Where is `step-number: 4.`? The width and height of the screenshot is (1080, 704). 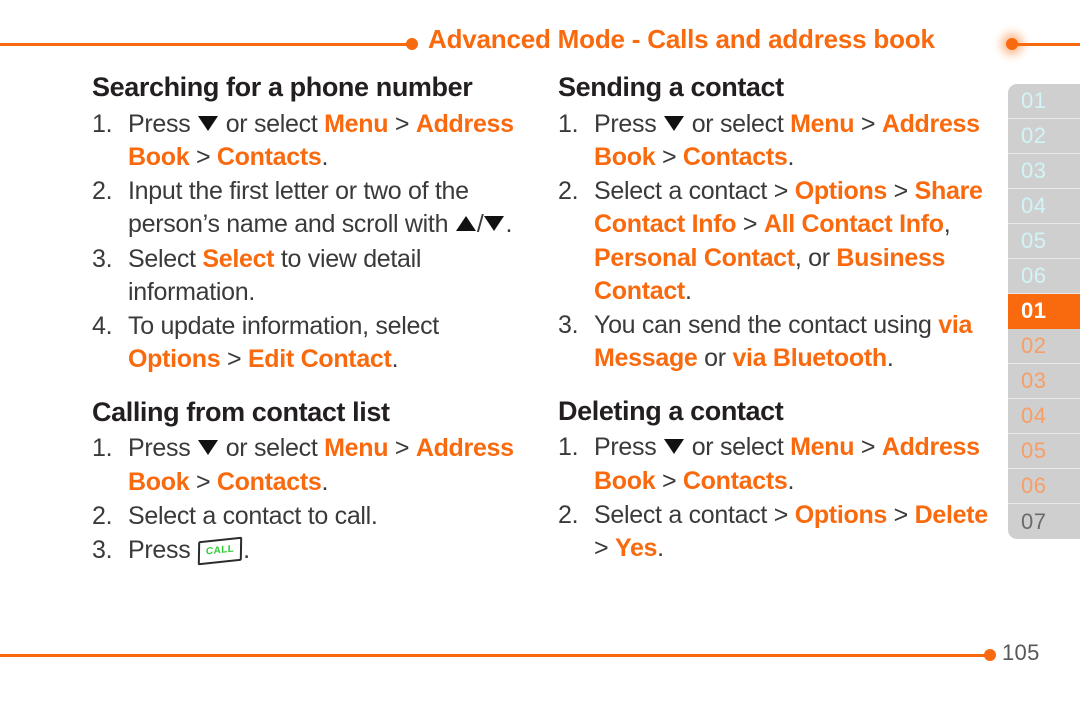 step-number: 4. is located at coordinates (102, 326).